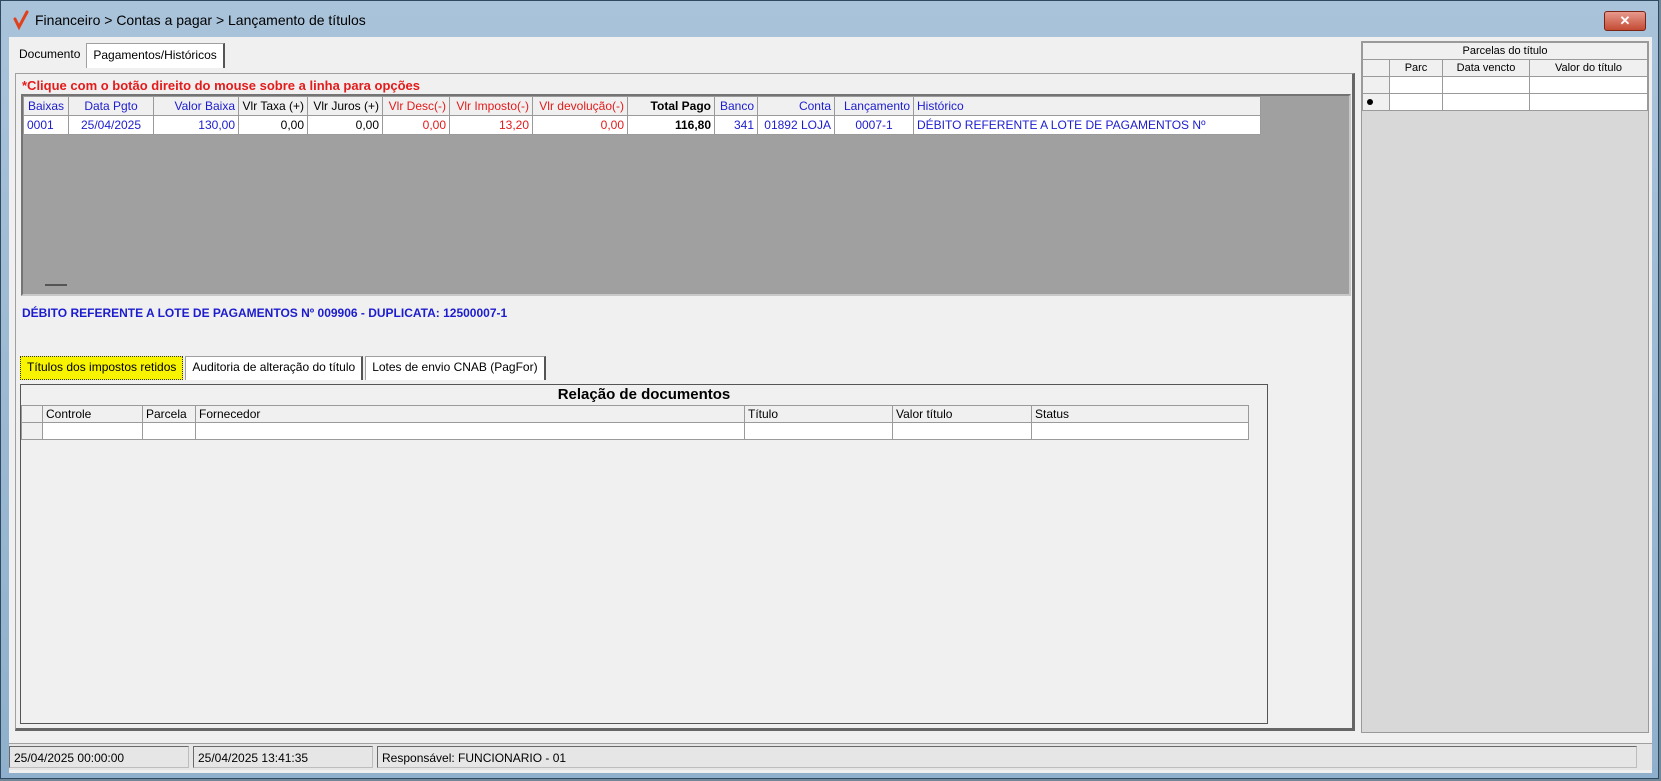  Describe the element at coordinates (962, 431) in the screenshot. I see `cell-valor-titulo` at that location.